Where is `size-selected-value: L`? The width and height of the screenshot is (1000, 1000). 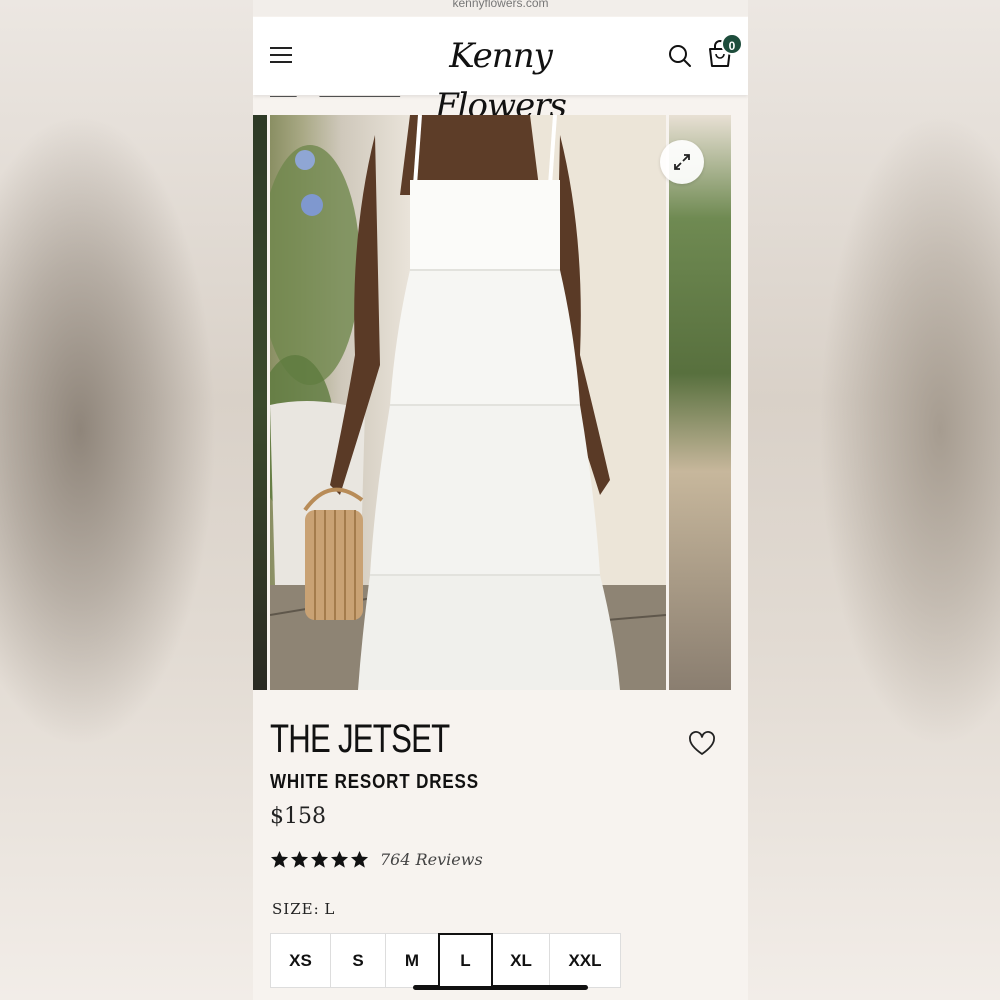 size-selected-value: L is located at coordinates (329, 909).